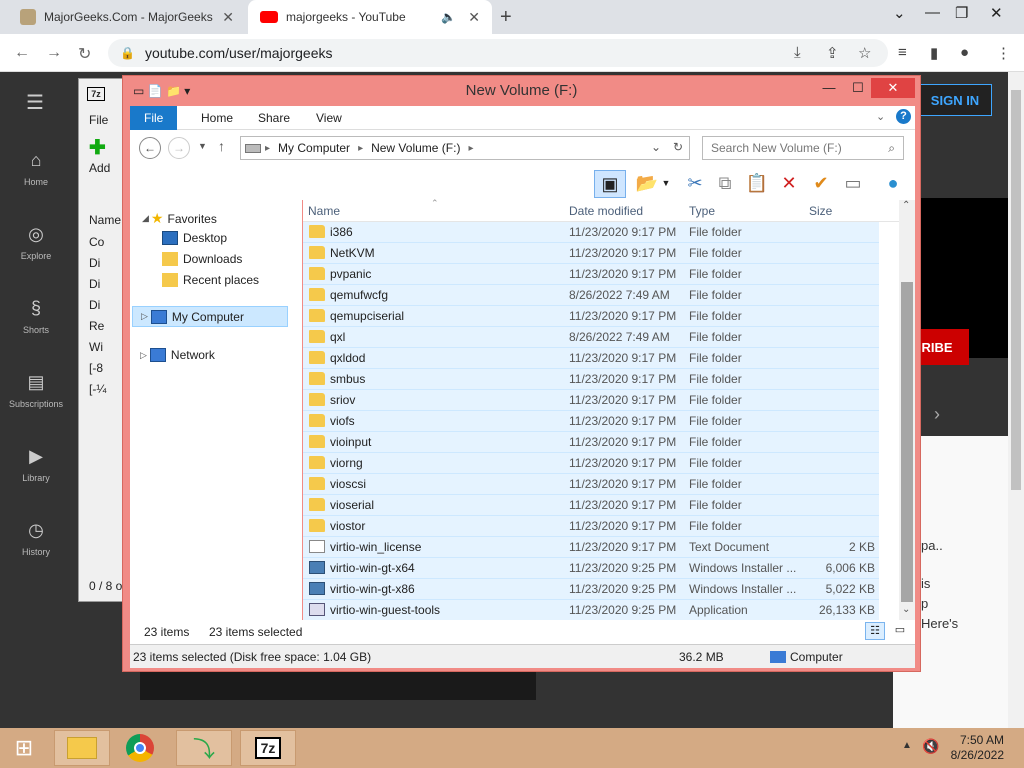 The width and height of the screenshot is (1024, 768). Describe the element at coordinates (591, 337) in the screenshot. I see `table-row: qxl 8/26/2022 7:49 AM File folder` at that location.